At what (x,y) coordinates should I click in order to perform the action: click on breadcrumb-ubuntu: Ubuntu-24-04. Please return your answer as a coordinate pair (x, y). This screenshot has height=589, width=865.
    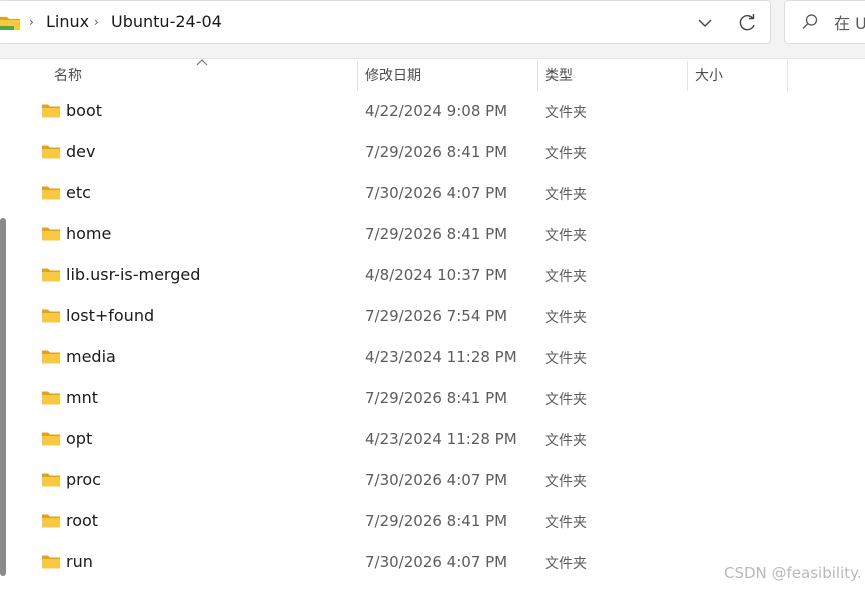
    Looking at the image, I should click on (166, 21).